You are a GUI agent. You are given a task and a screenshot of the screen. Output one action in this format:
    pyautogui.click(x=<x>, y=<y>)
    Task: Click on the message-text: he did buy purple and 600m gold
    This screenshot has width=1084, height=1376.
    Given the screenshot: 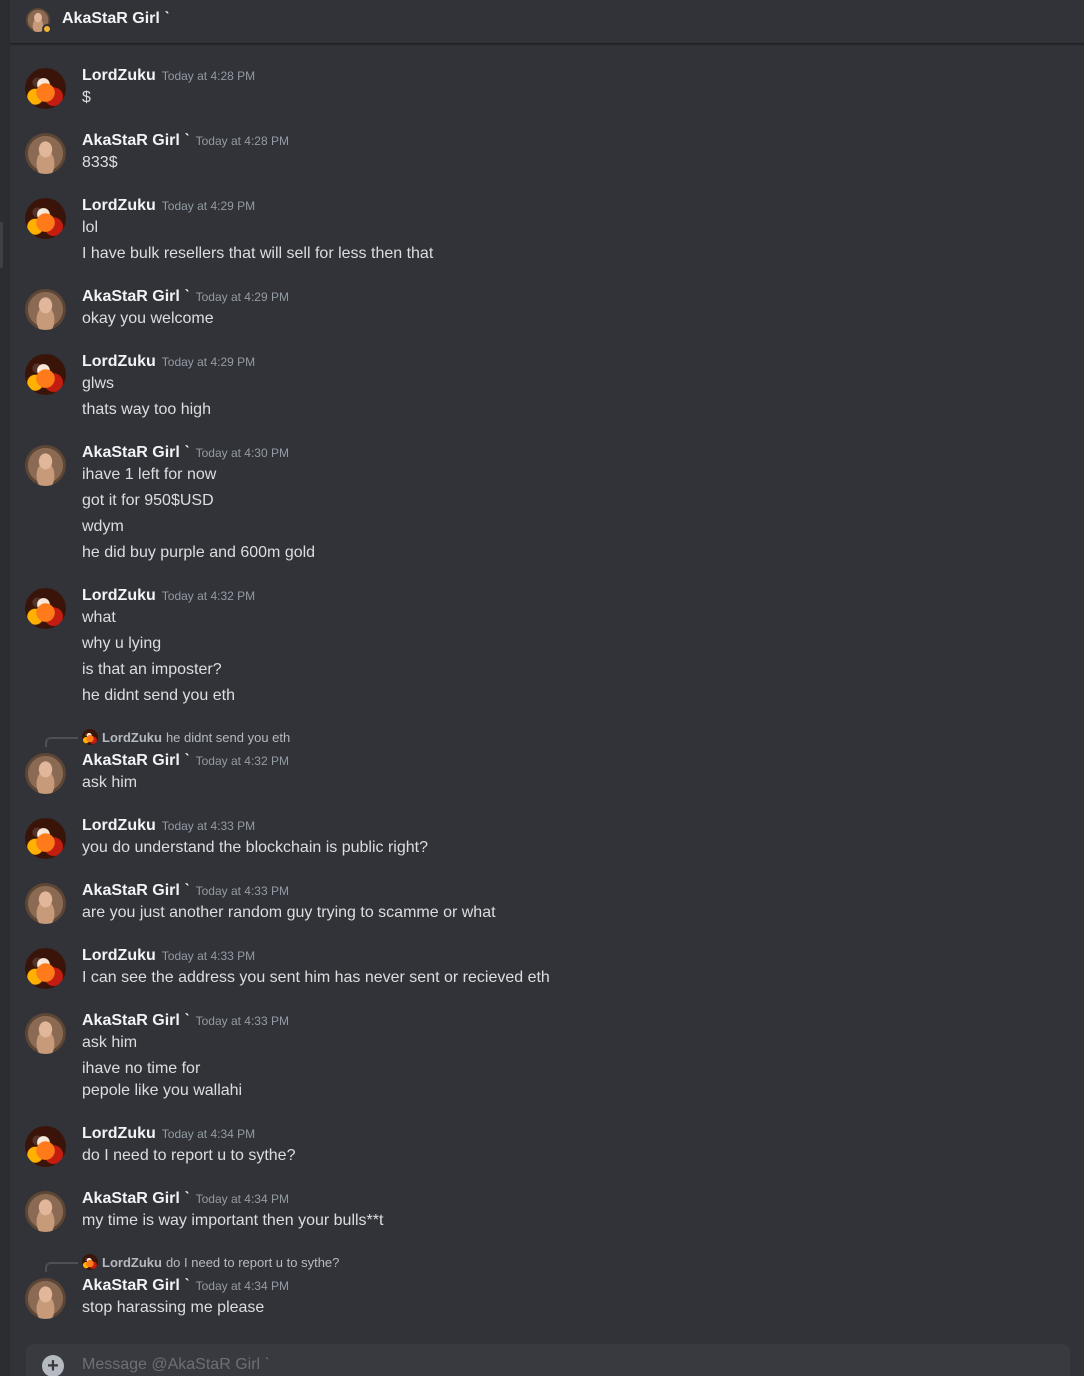 What is the action you would take?
    pyautogui.click(x=199, y=552)
    